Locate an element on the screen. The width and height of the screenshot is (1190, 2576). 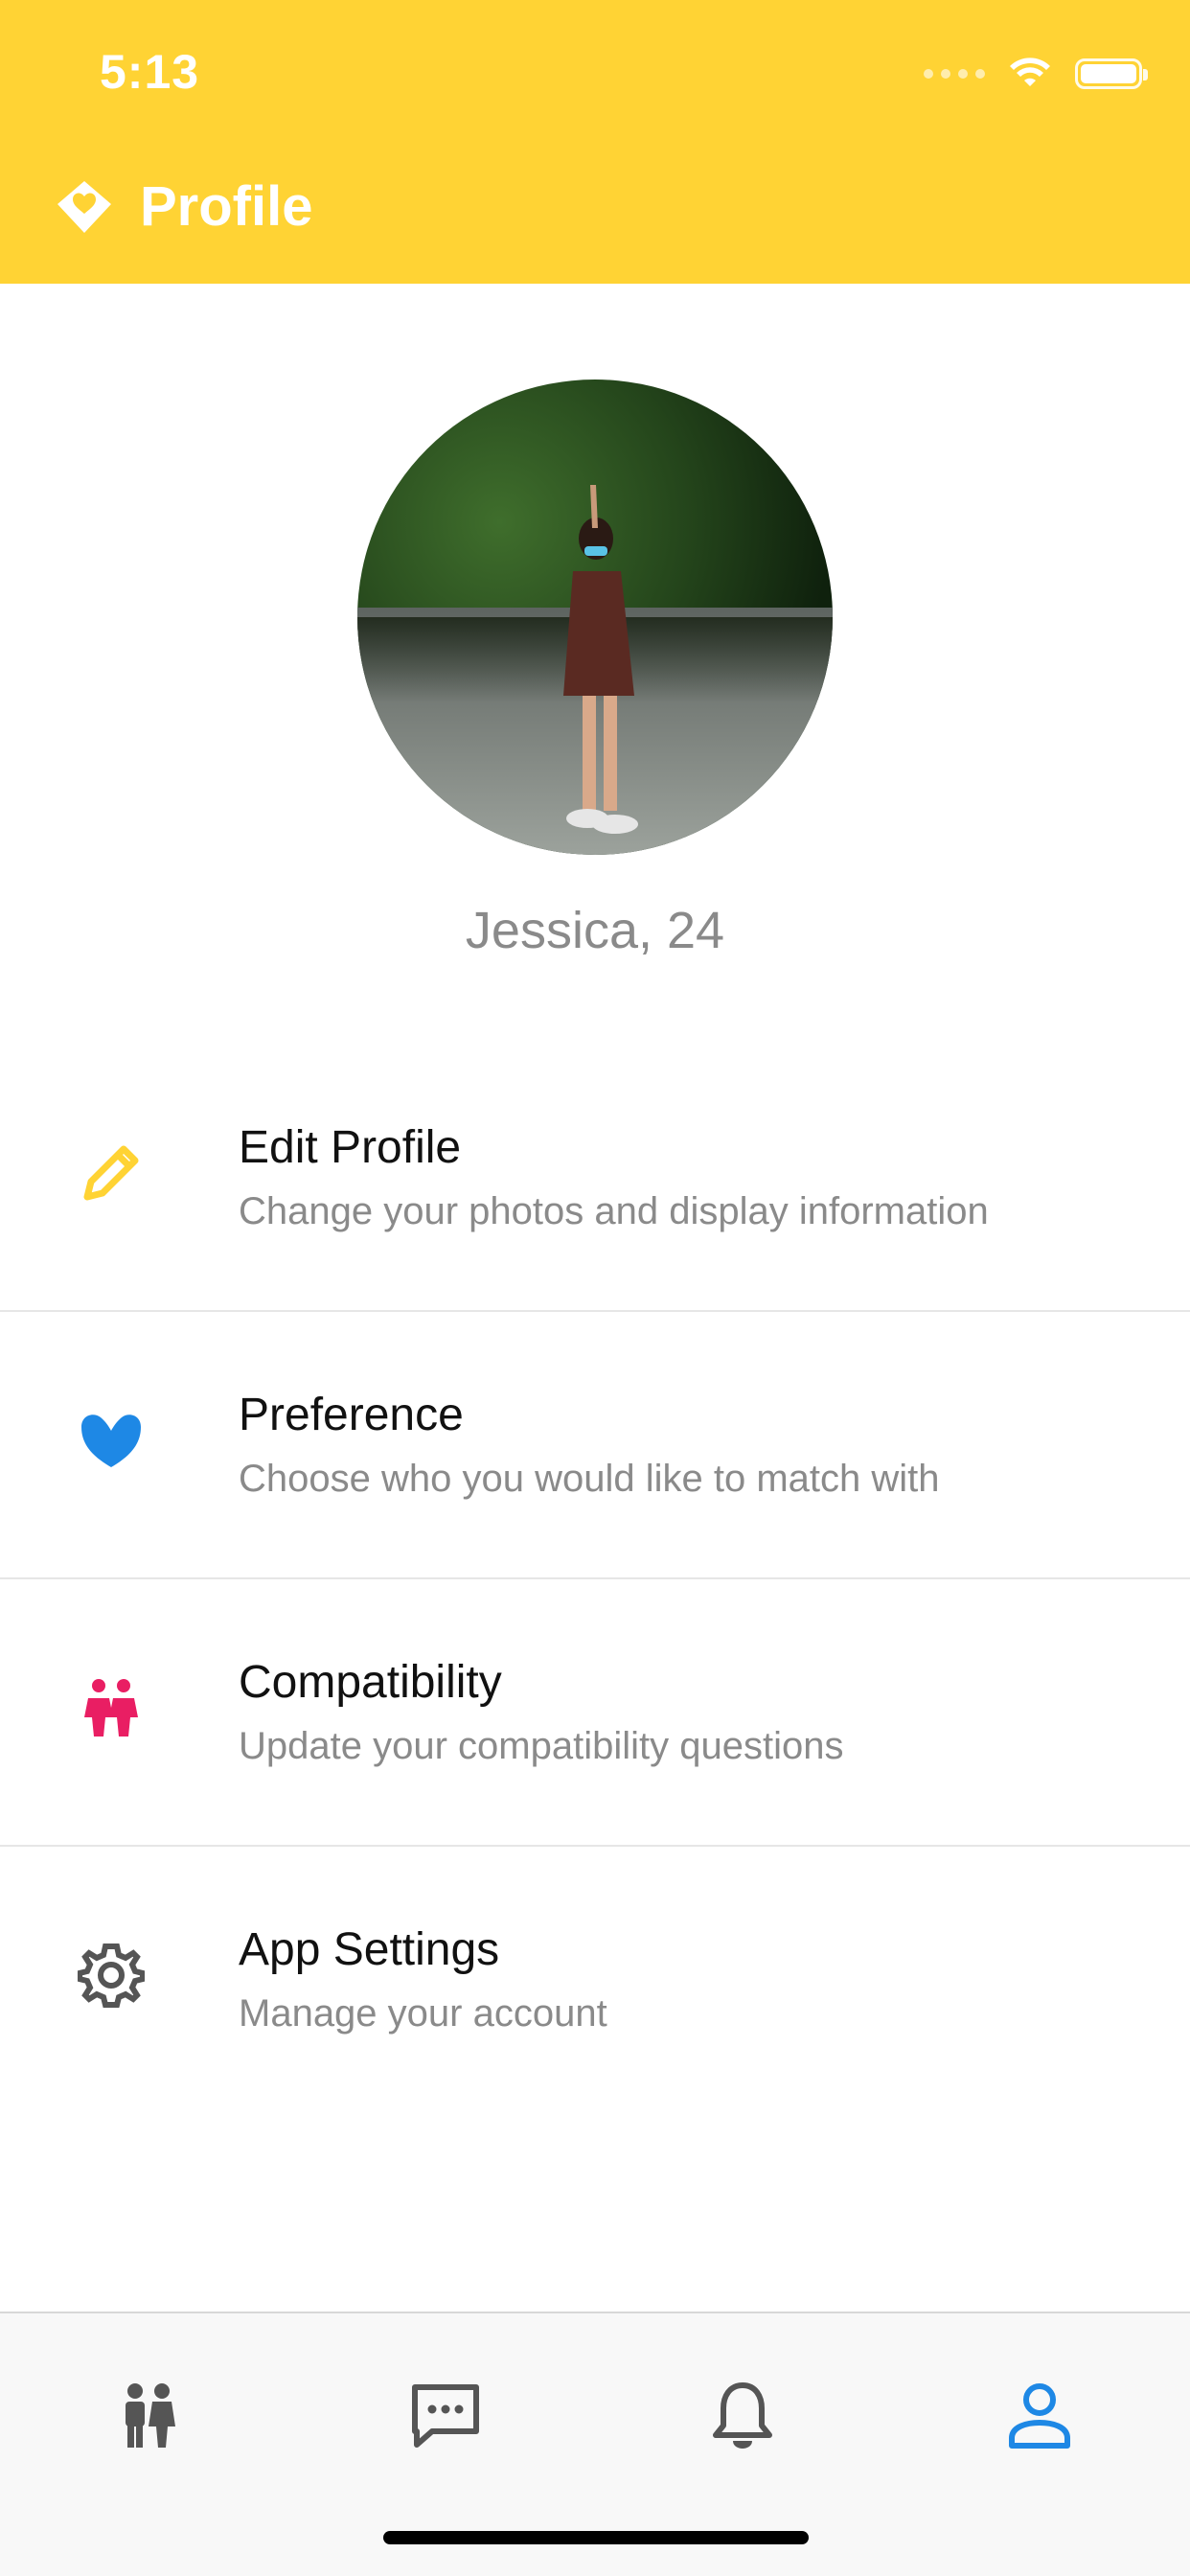
home-indicator is located at coordinates (596, 2537).